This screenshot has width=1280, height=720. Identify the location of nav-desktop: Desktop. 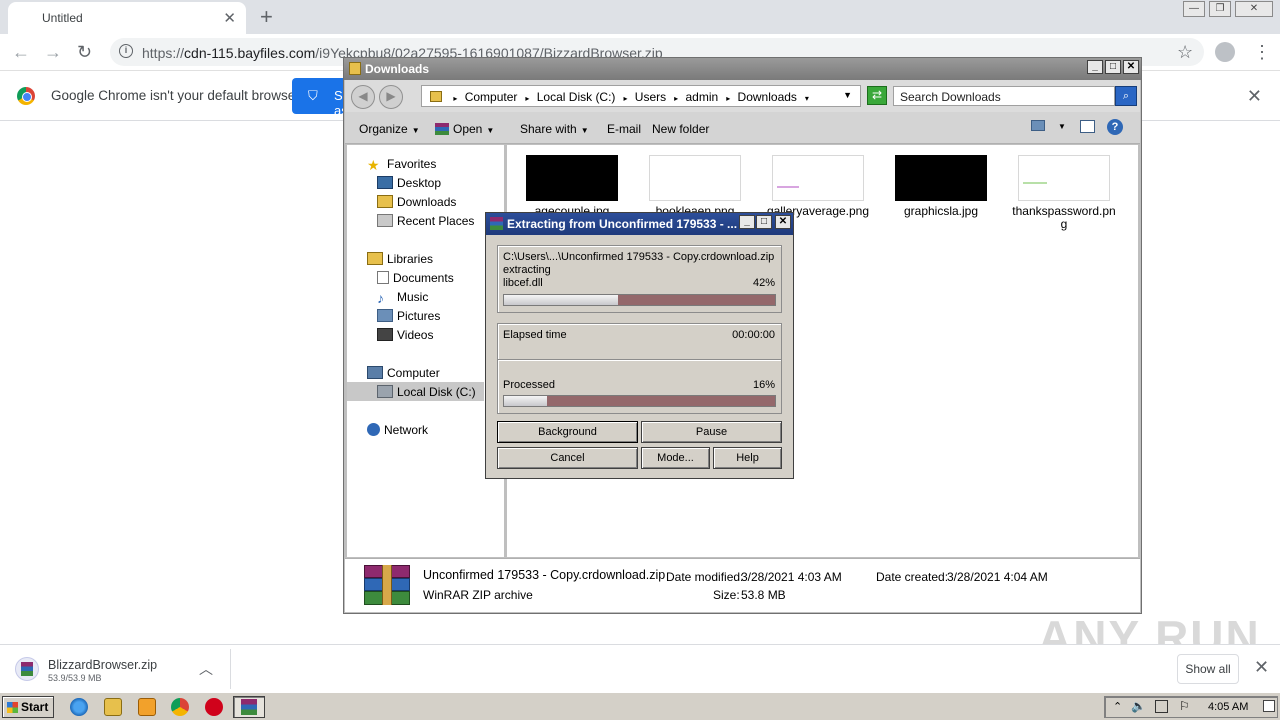
(409, 183).